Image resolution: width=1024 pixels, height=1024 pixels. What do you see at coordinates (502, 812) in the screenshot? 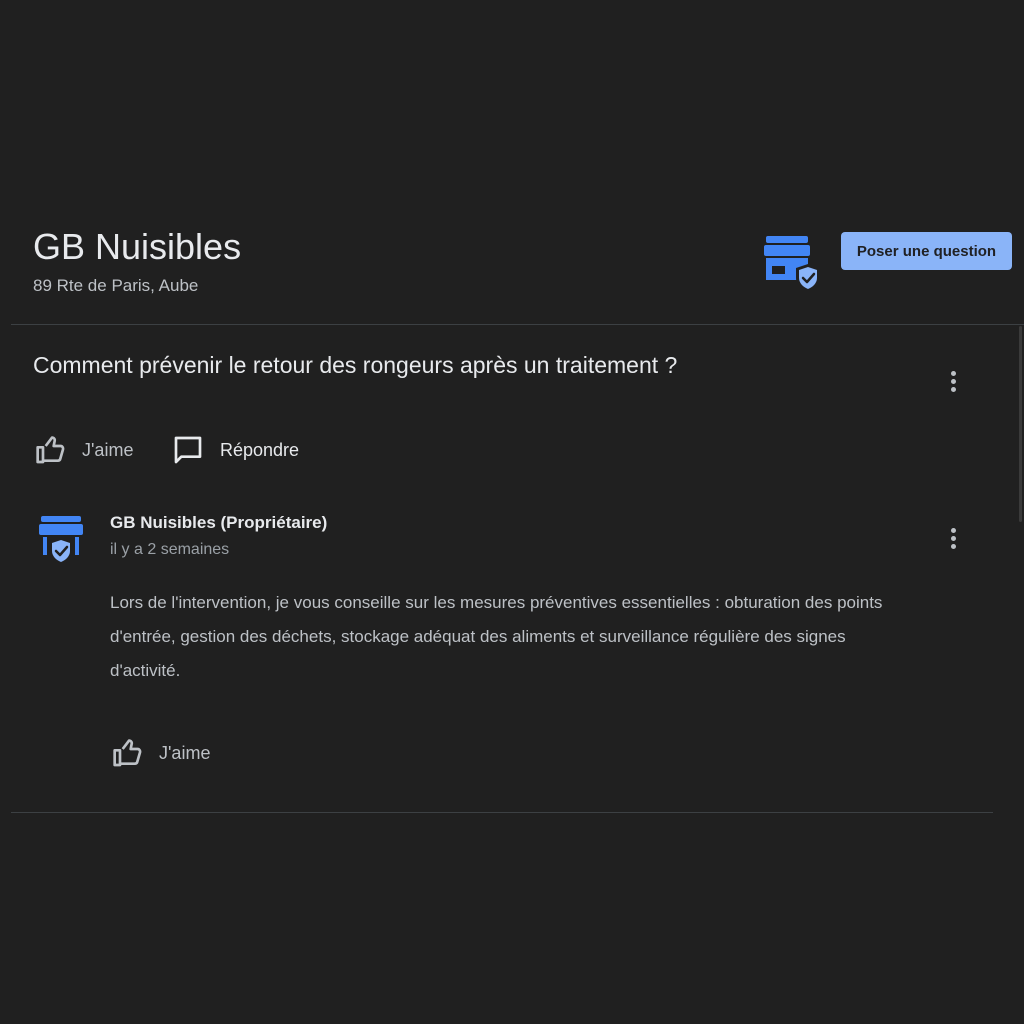
I see `answer-divider` at bounding box center [502, 812].